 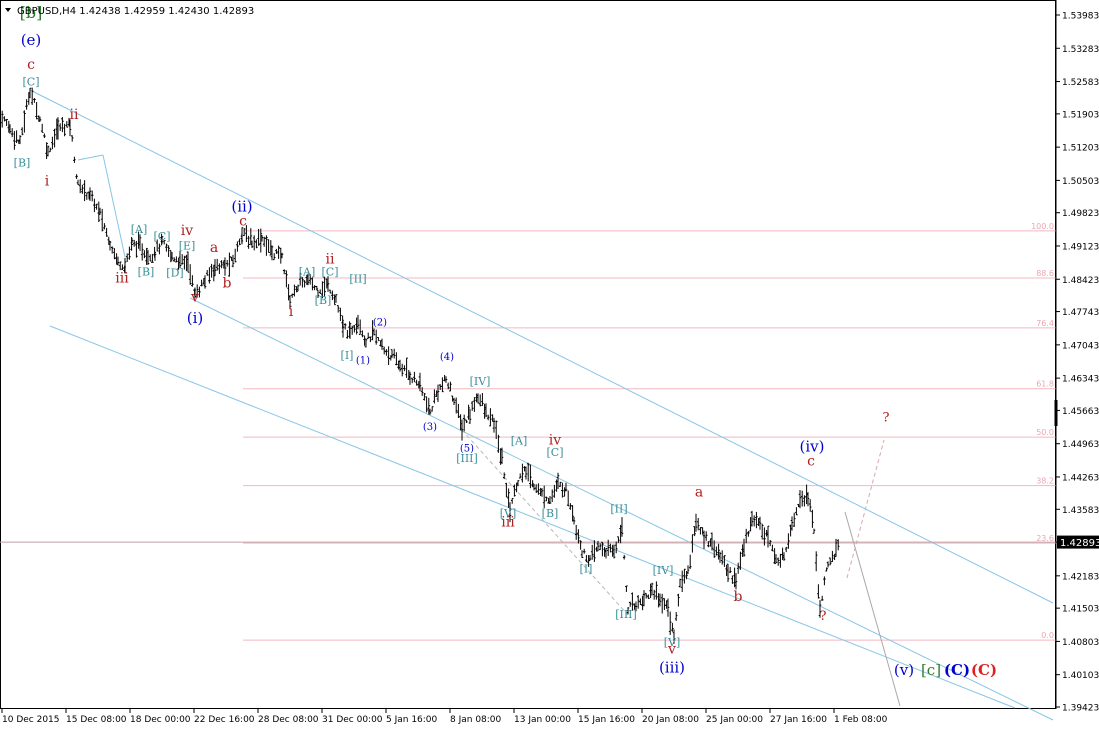 I want to click on wave-label: iv, so click(x=187, y=231).